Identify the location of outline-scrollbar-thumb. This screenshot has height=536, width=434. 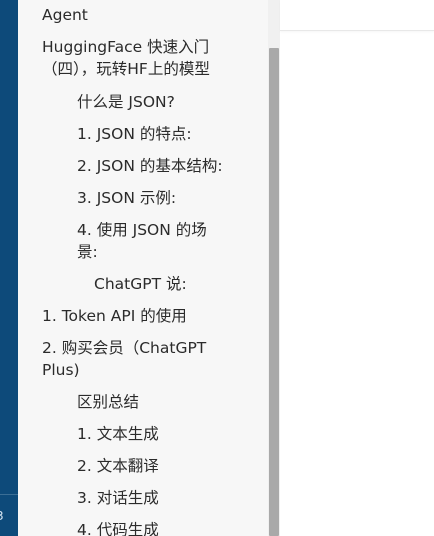
(274, 292).